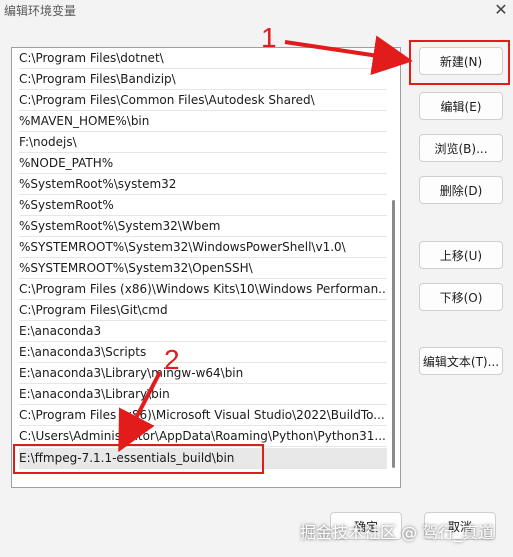 The image size is (513, 557). Describe the element at coordinates (269, 37) in the screenshot. I see `annotation-number-1: 1` at that location.